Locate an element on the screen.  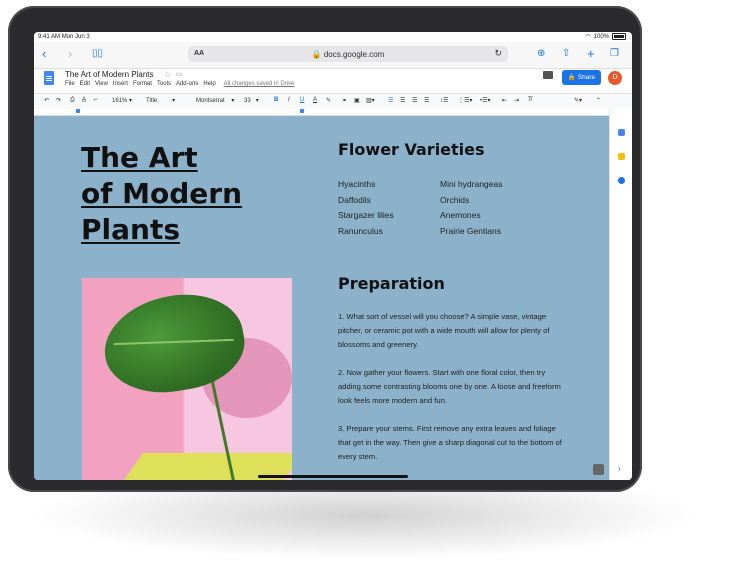
url-text: 🔒 docs.google.com is located at coordinates (348, 54).